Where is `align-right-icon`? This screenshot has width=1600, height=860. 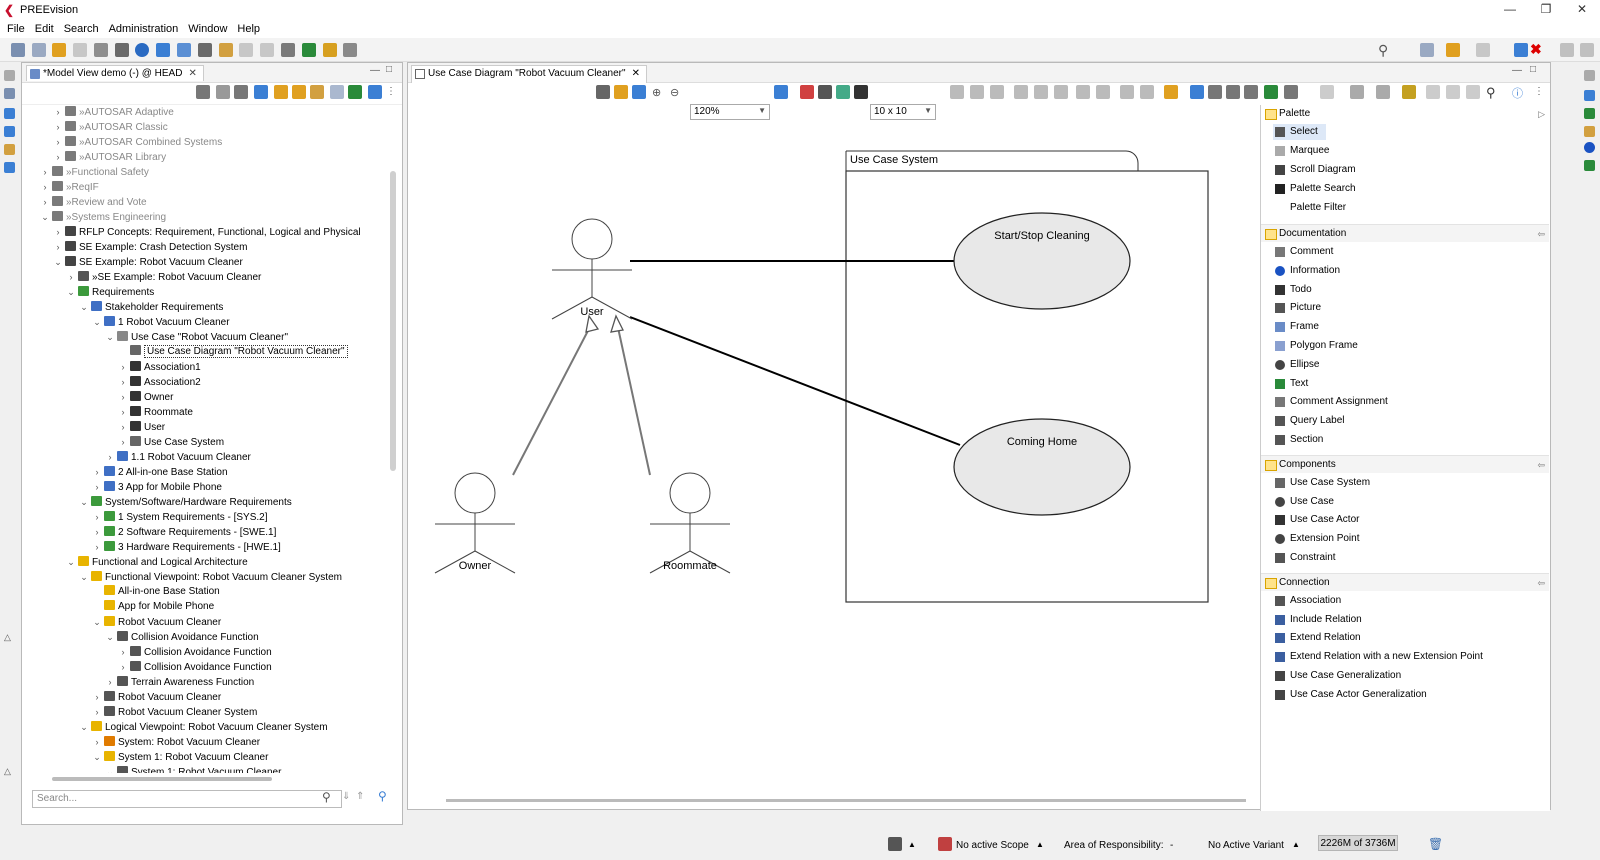
align-right-icon is located at coordinates (997, 92).